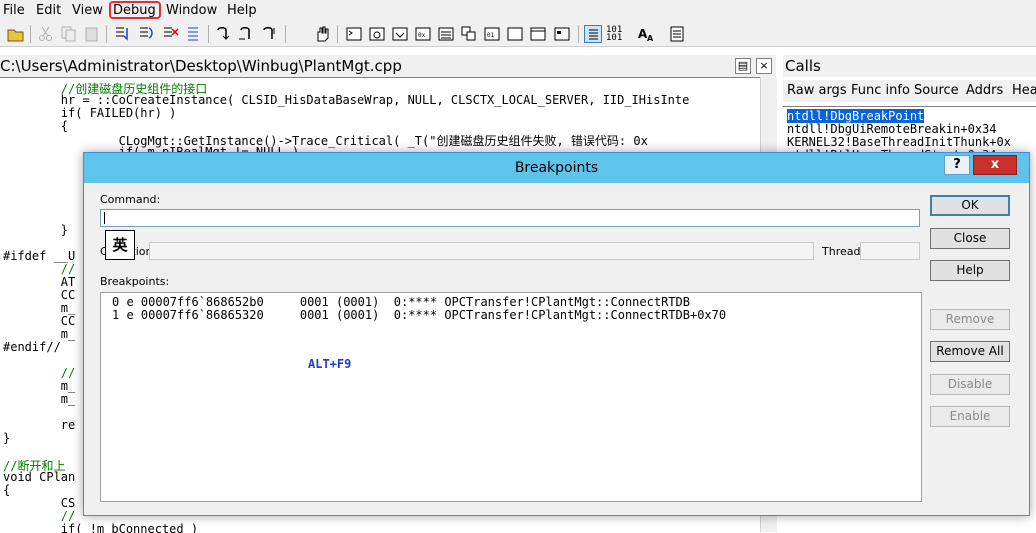 The image size is (1036, 533). Describe the element at coordinates (1024, 90) in the screenshot. I see `tab-head: Head` at that location.